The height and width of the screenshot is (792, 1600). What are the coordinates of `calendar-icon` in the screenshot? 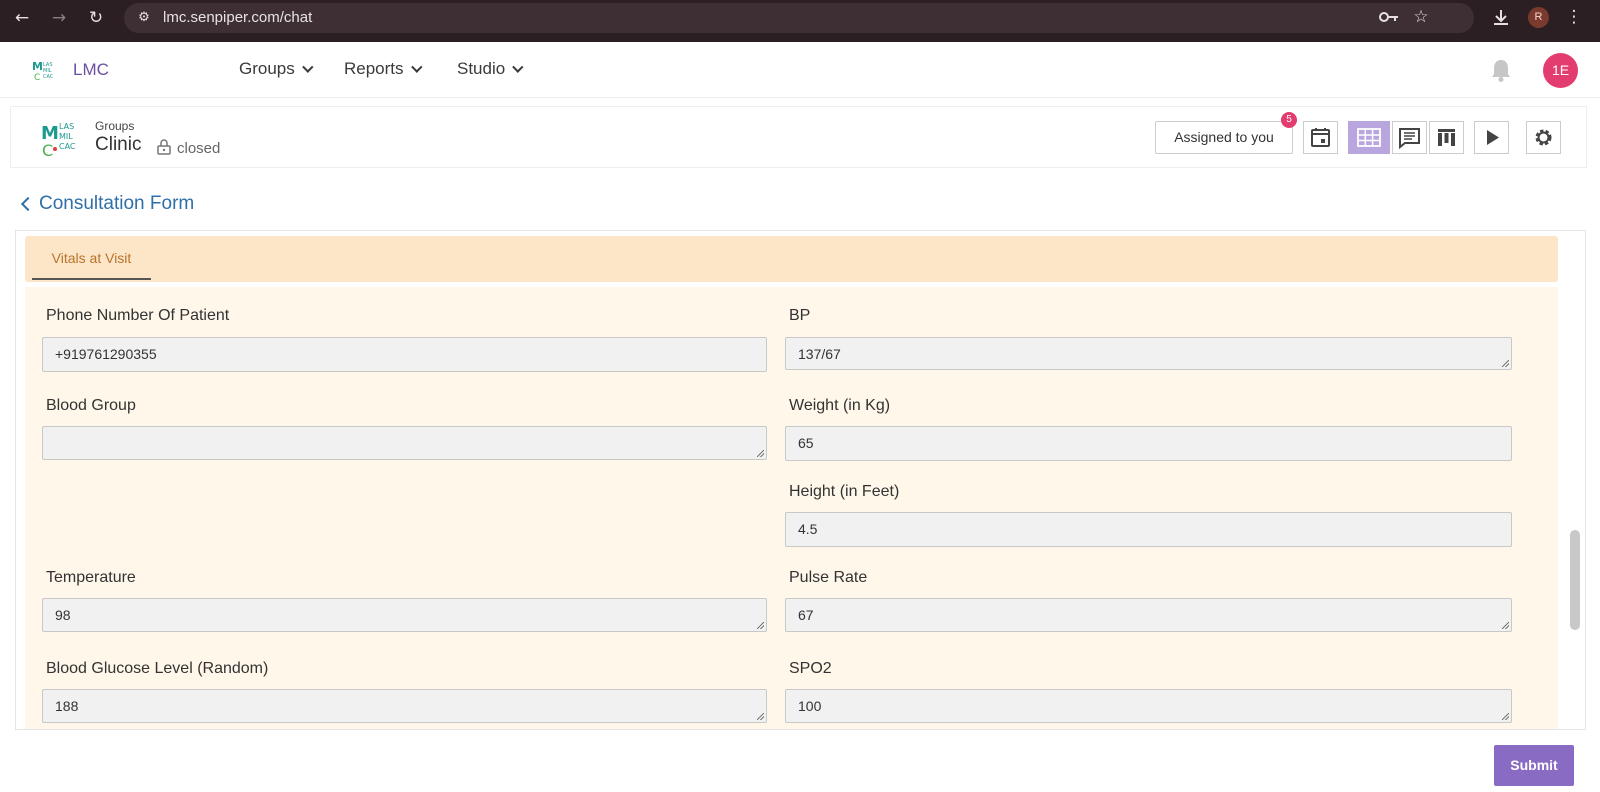 It's located at (1320, 137).